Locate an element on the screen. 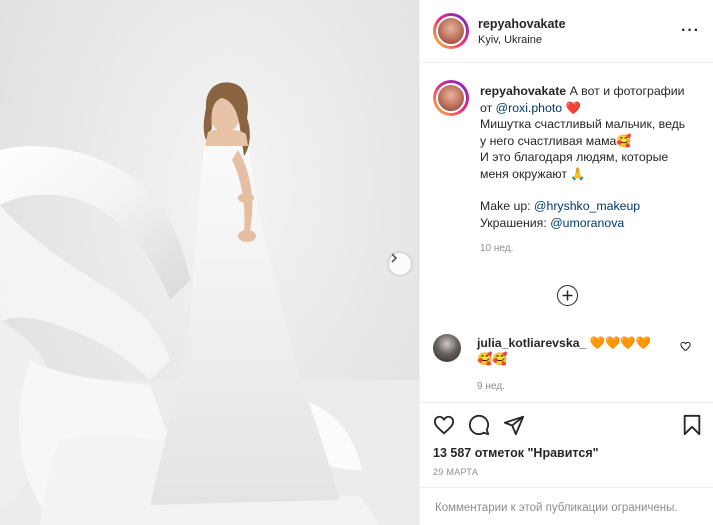 The image size is (713, 525). next-photo-button is located at coordinates (400, 264).